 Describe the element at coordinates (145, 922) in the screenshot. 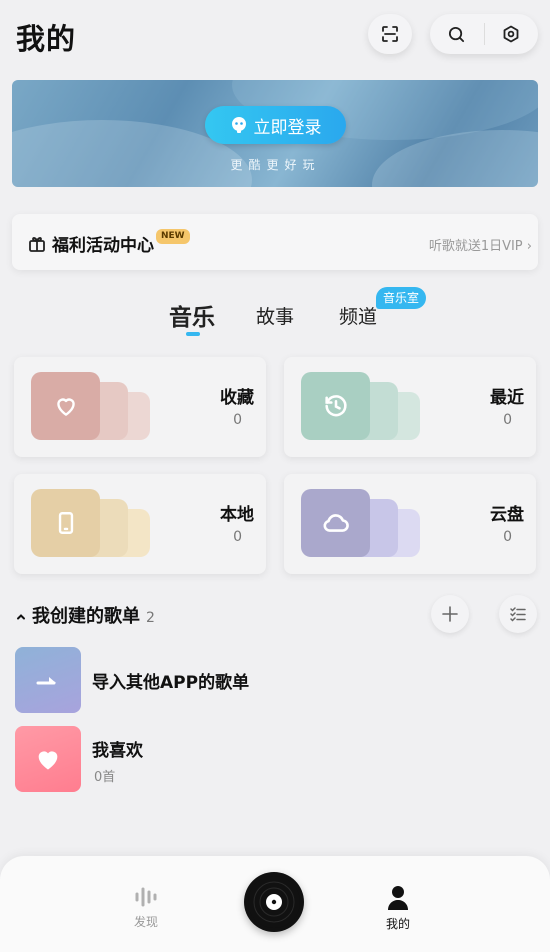

I see `nav-discover-label: 发现` at that location.